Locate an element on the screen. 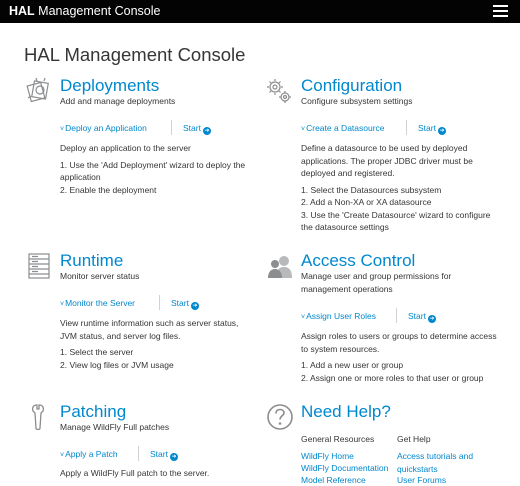  configuration-action-row: ˅Create a Datasource Start ➜ is located at coordinates (401, 127).